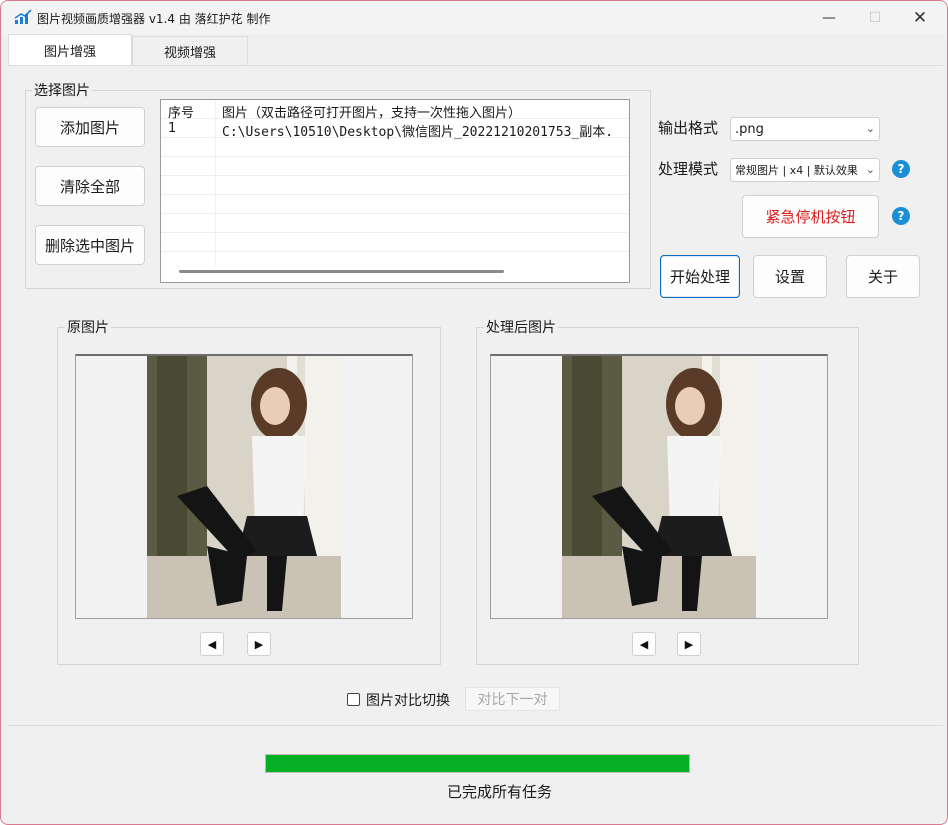 This screenshot has width=948, height=825. What do you see at coordinates (90, 127) in the screenshot?
I see `add-image-button: 添加图片` at bounding box center [90, 127].